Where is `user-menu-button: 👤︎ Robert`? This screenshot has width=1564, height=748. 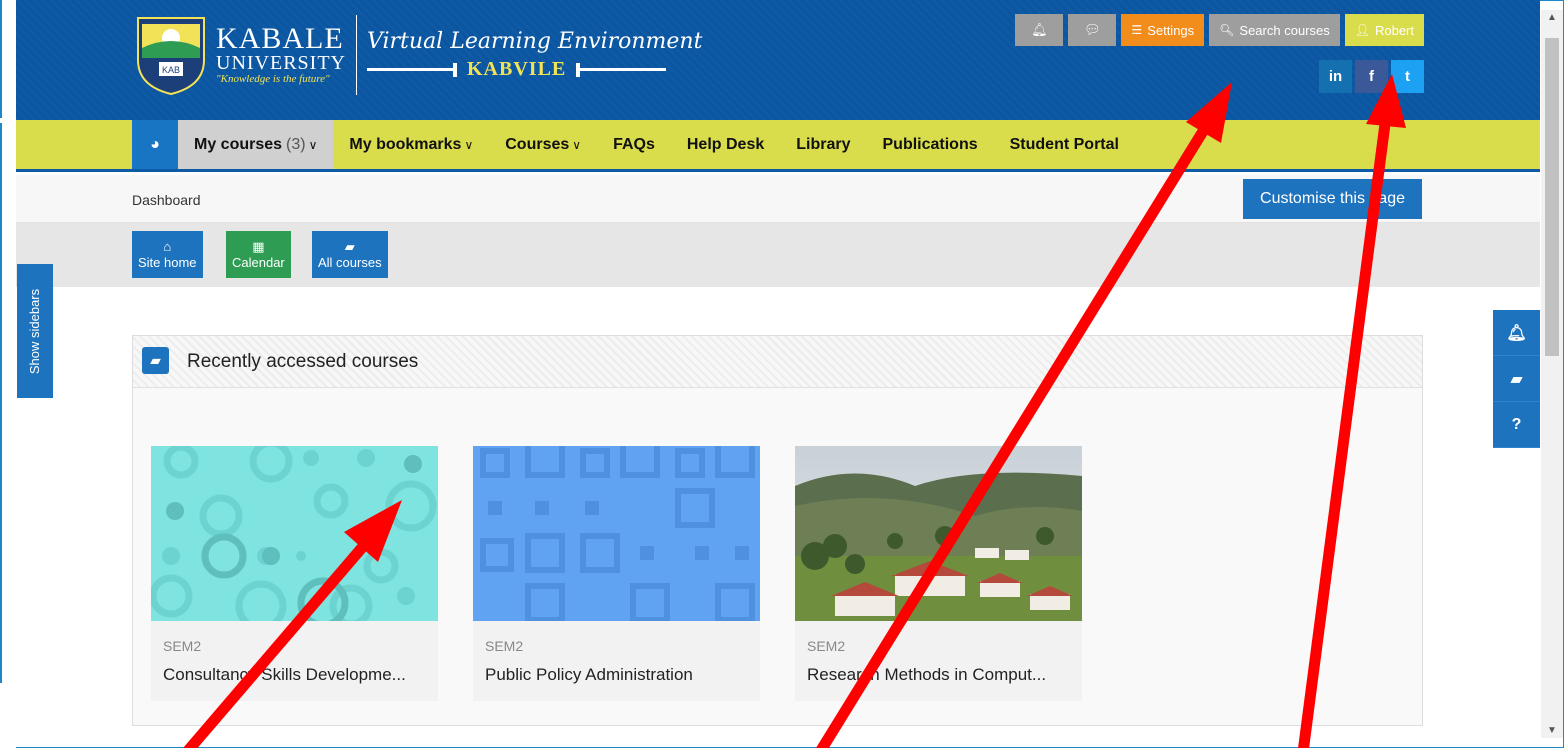
user-menu-button: 👤︎ Robert is located at coordinates (1384, 30).